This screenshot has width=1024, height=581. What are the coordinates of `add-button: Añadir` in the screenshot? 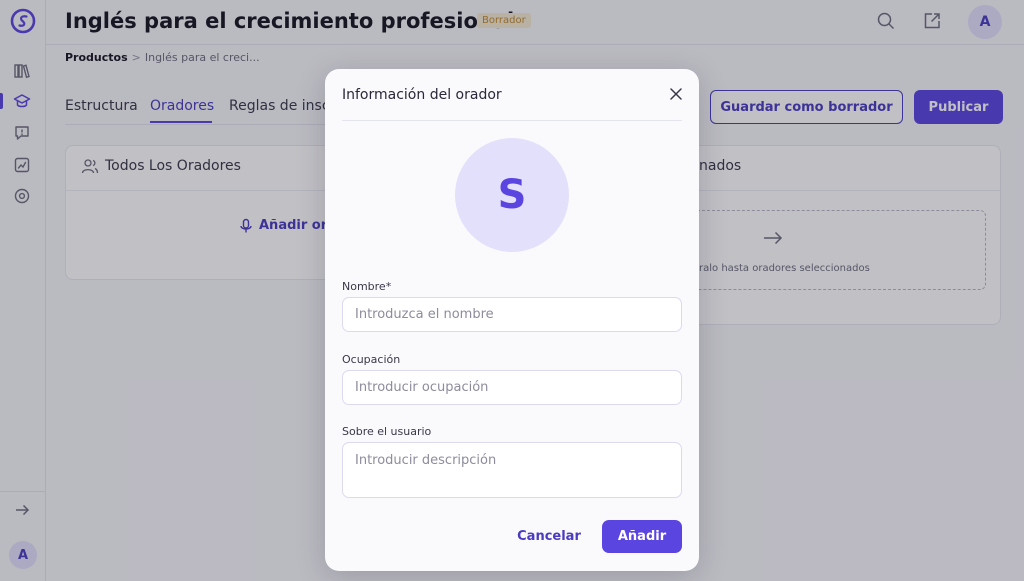 It's located at (642, 536).